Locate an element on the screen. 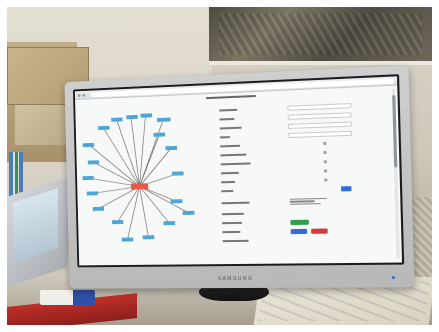 The image size is (439, 332). back-icon is located at coordinates (79, 95).